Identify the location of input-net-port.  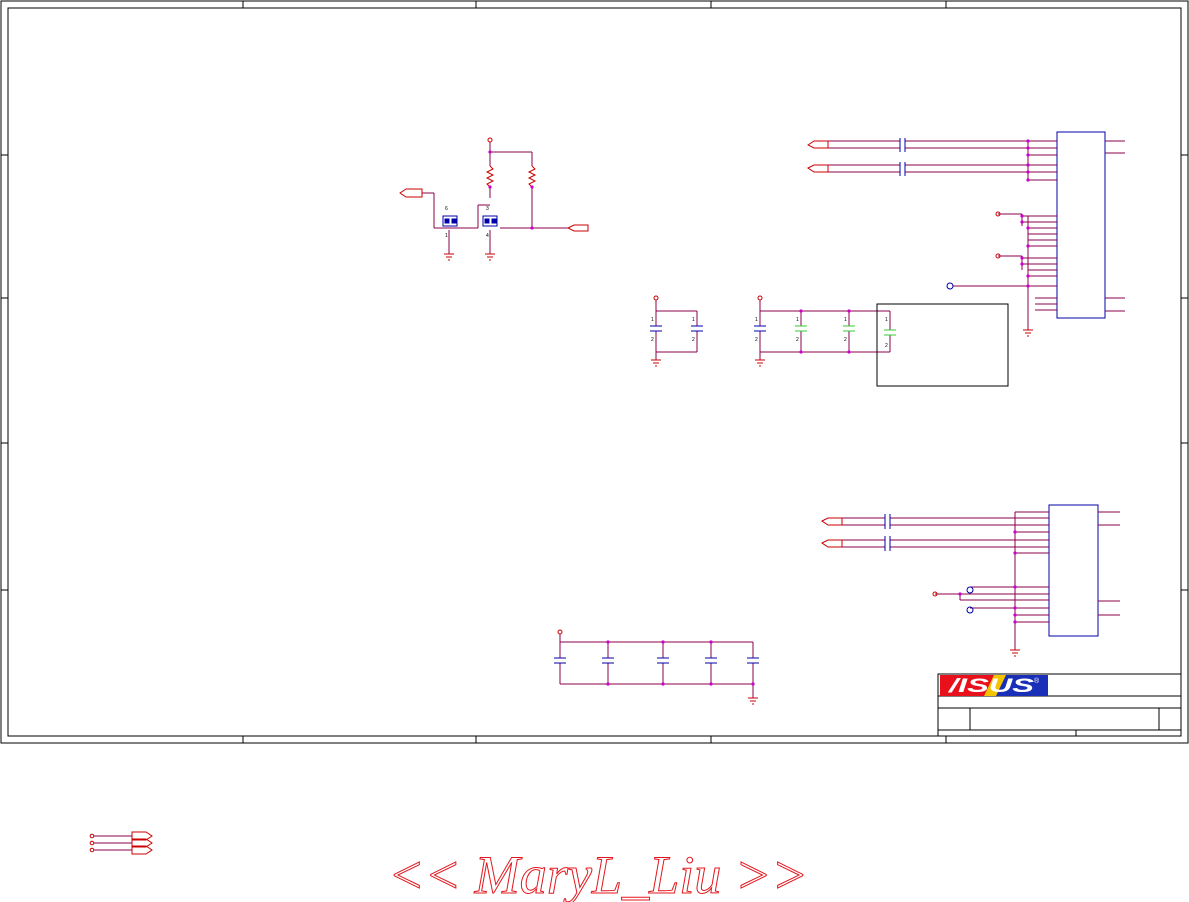
(411, 193).